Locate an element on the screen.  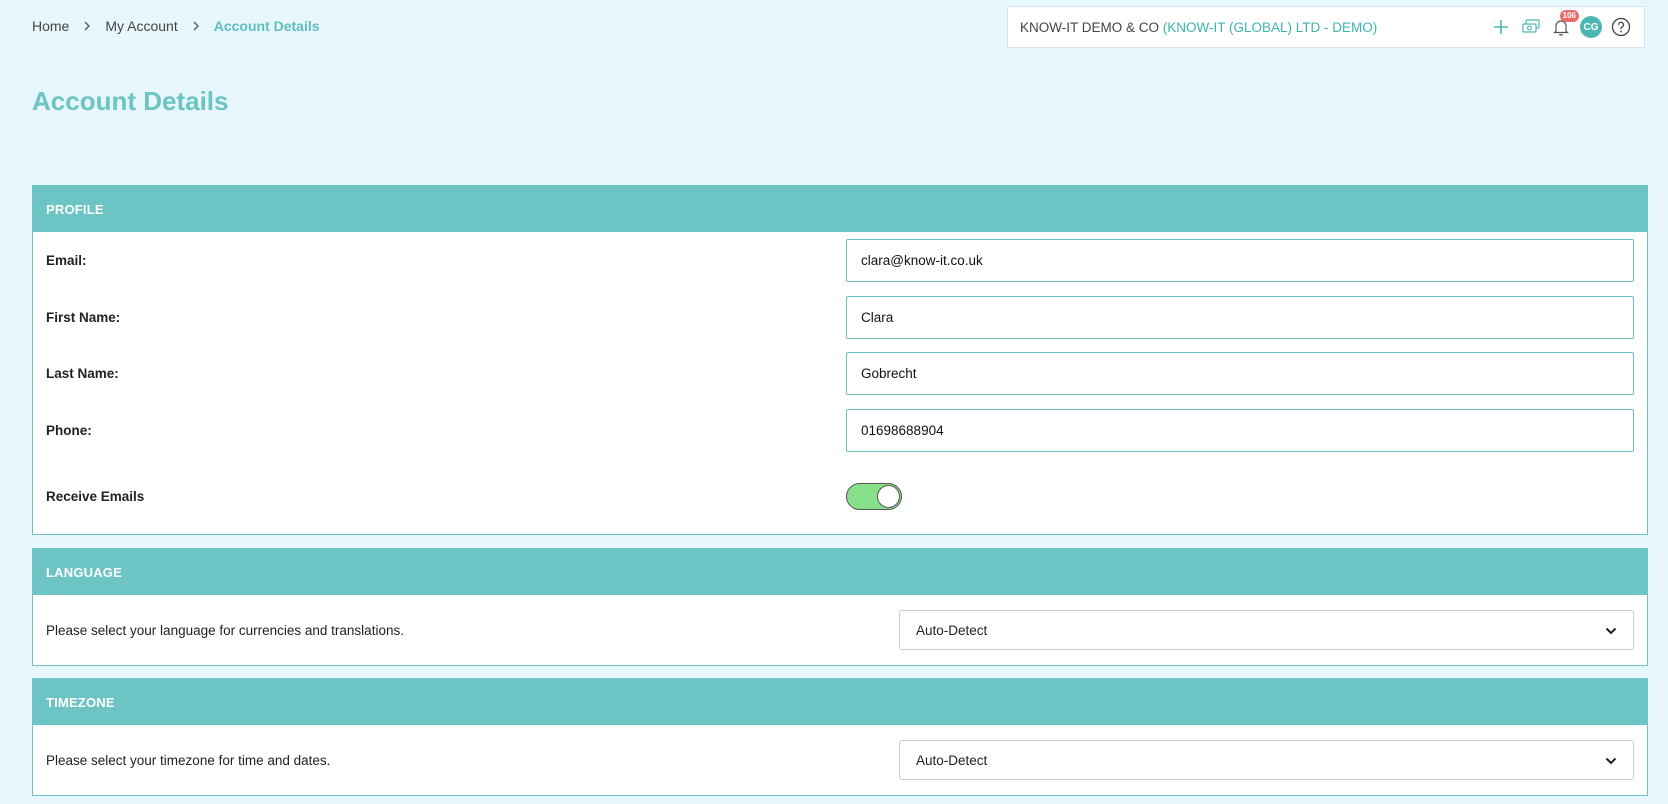
language-header: LANGUAGE is located at coordinates (840, 572).